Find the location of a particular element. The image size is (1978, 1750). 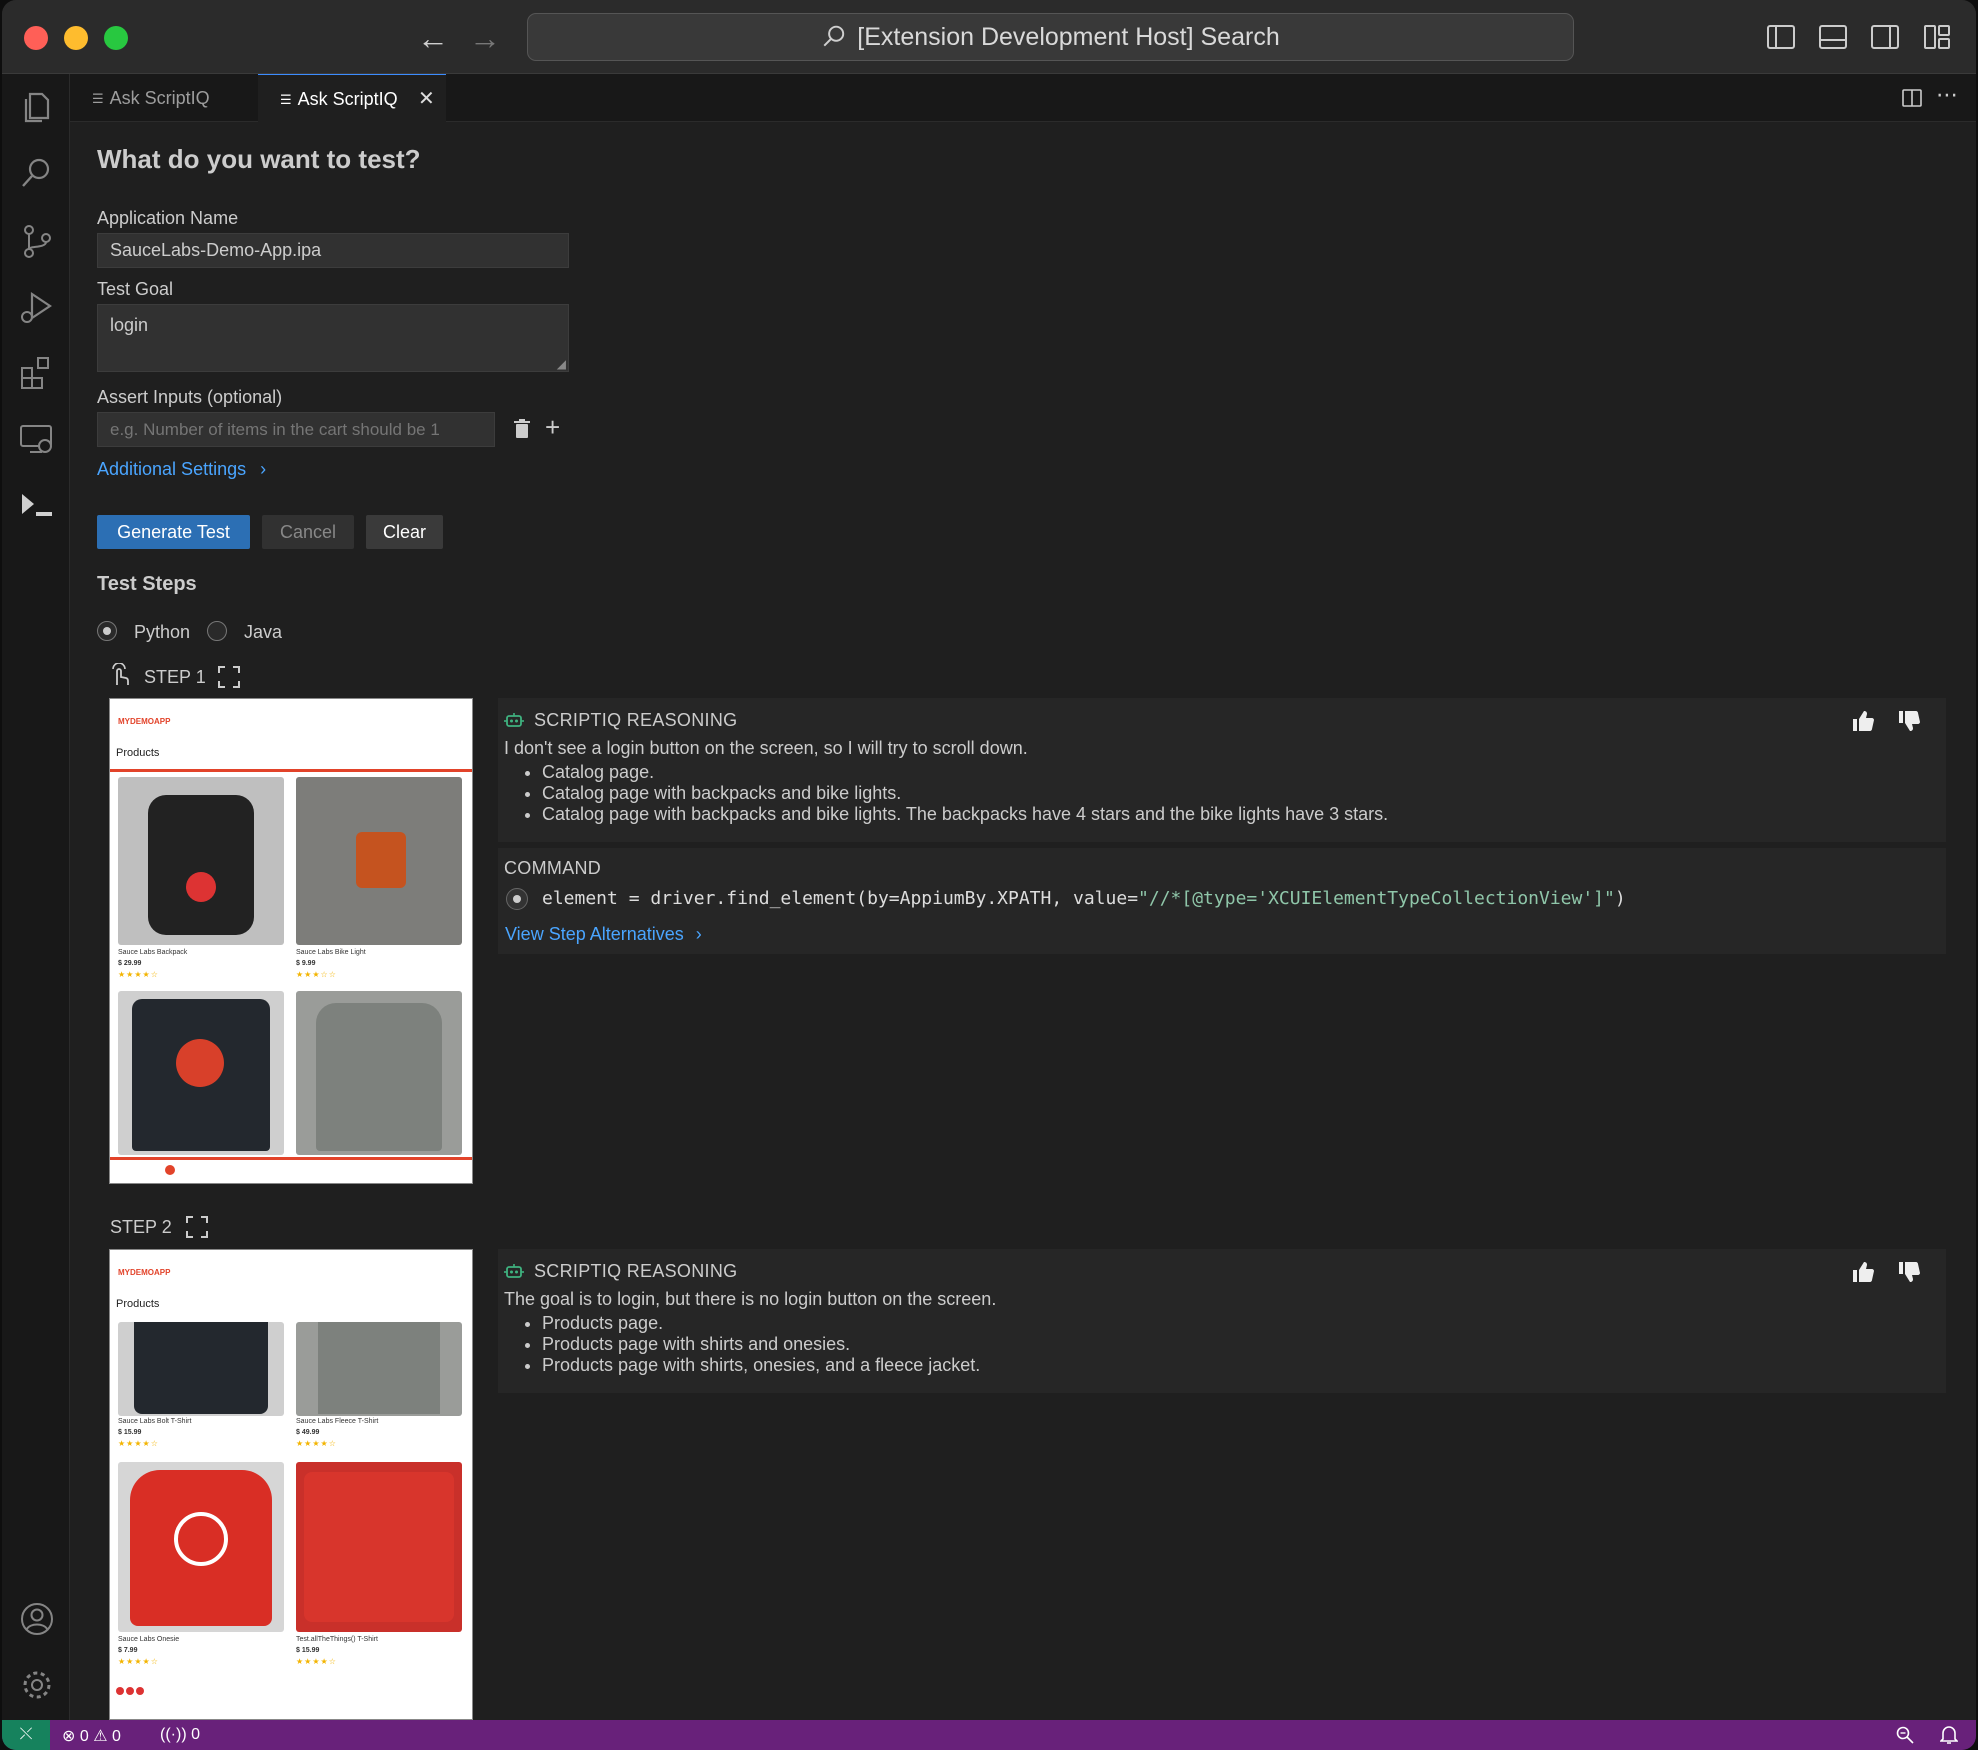

clear-button: Clear is located at coordinates (404, 532).